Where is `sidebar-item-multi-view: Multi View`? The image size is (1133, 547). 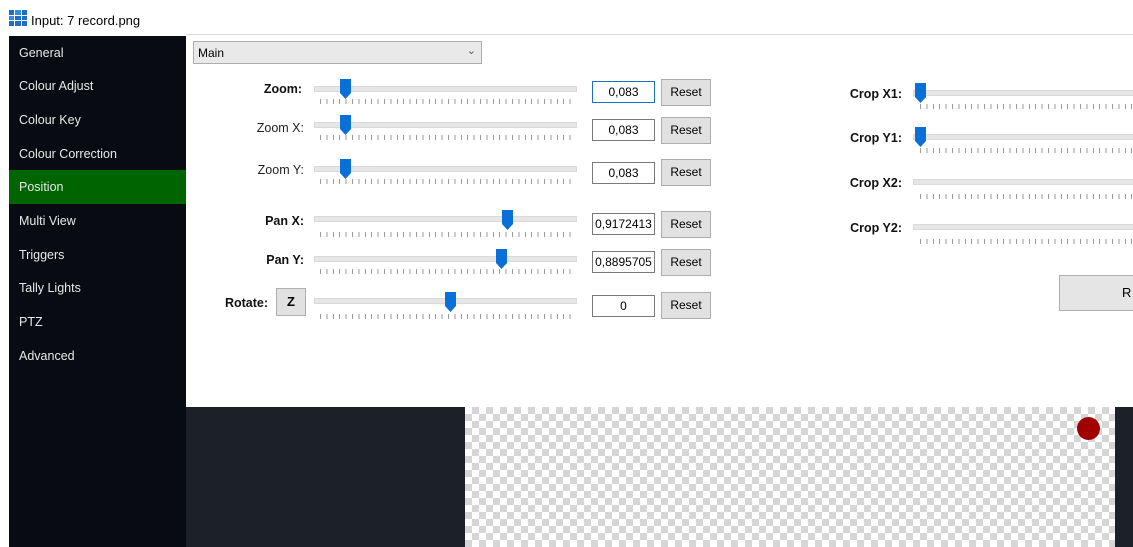 sidebar-item-multi-view: Multi View is located at coordinates (97, 221).